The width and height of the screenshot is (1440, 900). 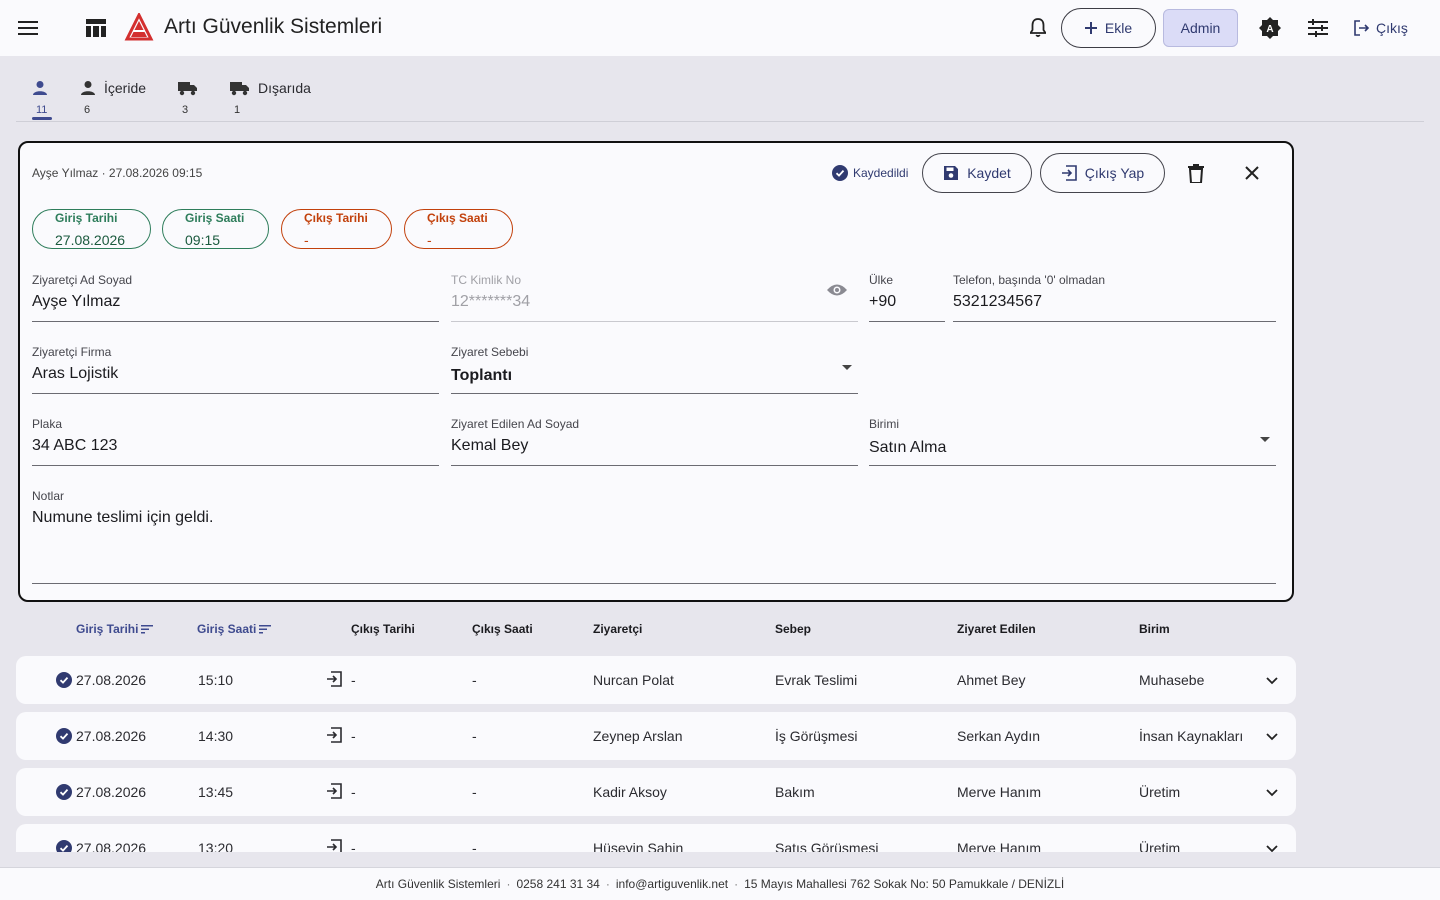 I want to click on notes-label: Notlar, so click(x=48, y=496).